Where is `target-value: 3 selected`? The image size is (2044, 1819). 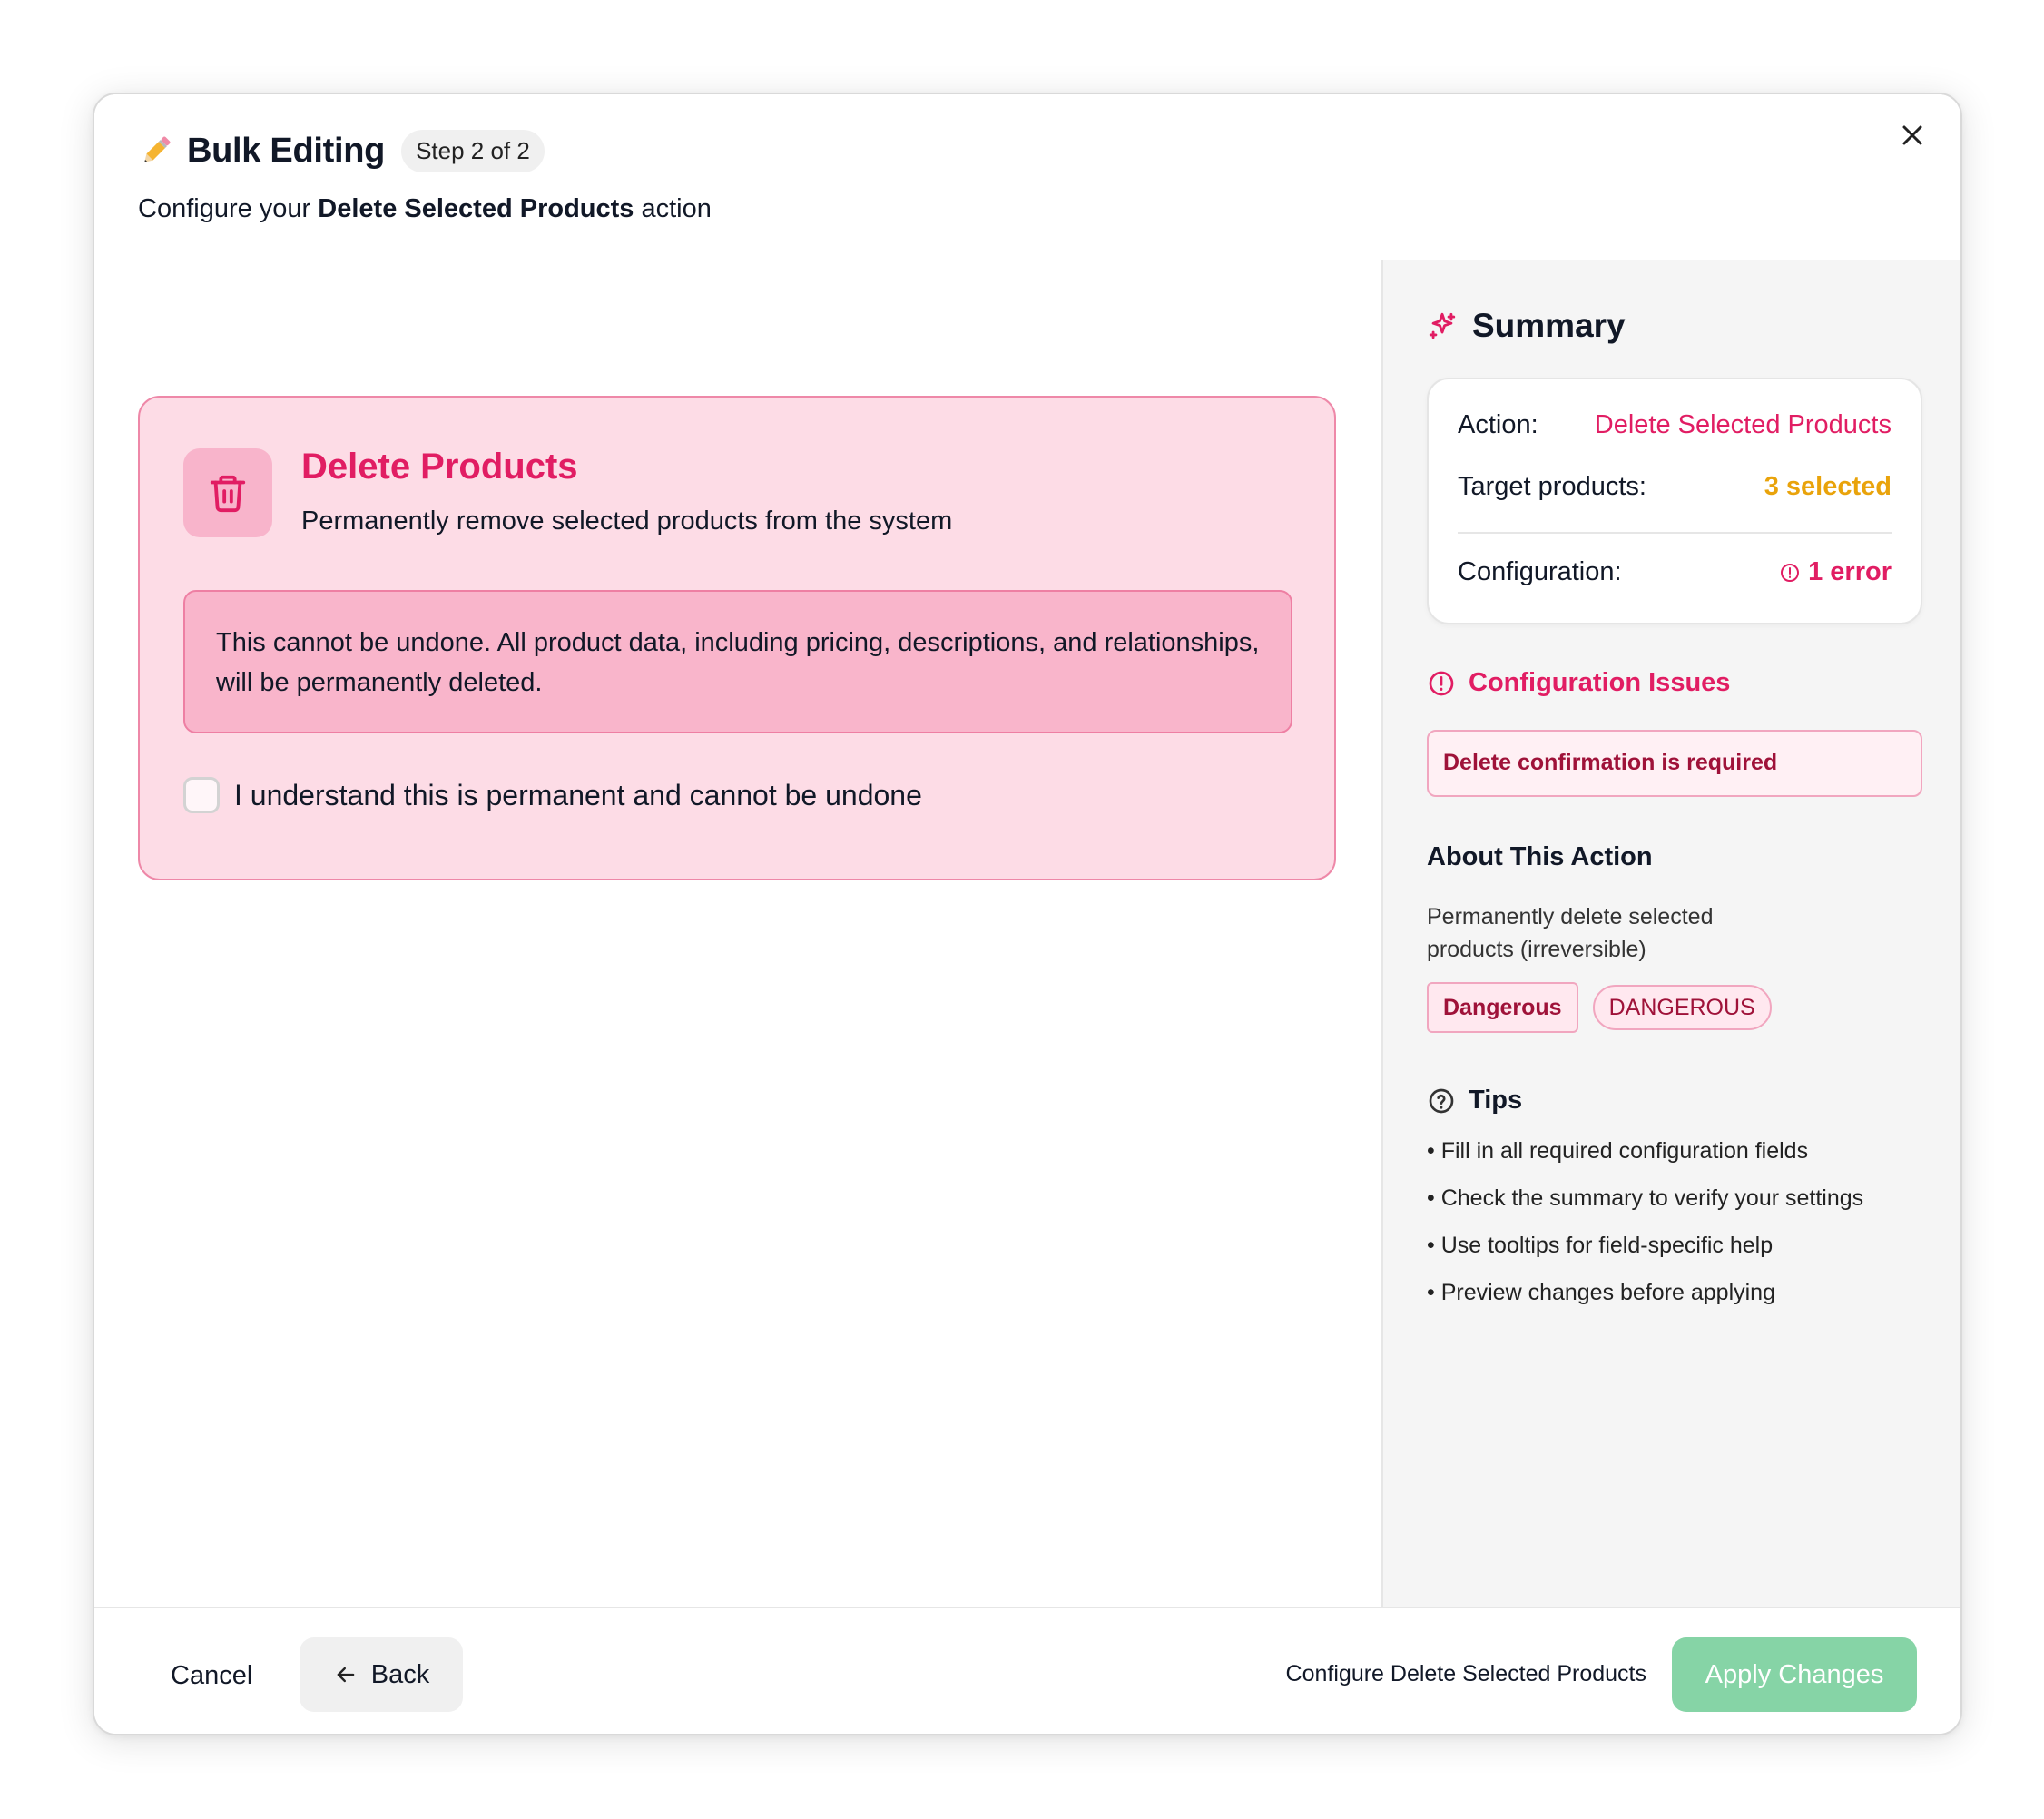
target-value: 3 selected is located at coordinates (1828, 486).